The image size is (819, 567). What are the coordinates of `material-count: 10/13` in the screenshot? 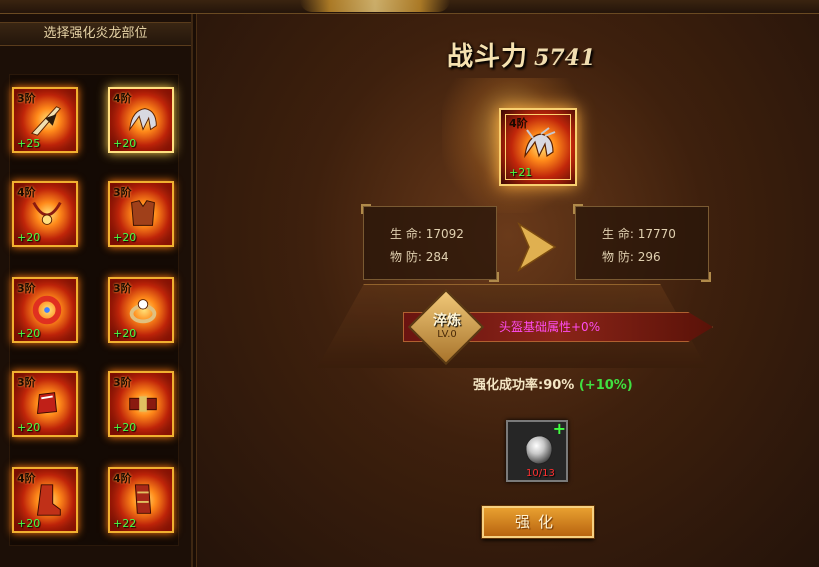 It's located at (540, 473).